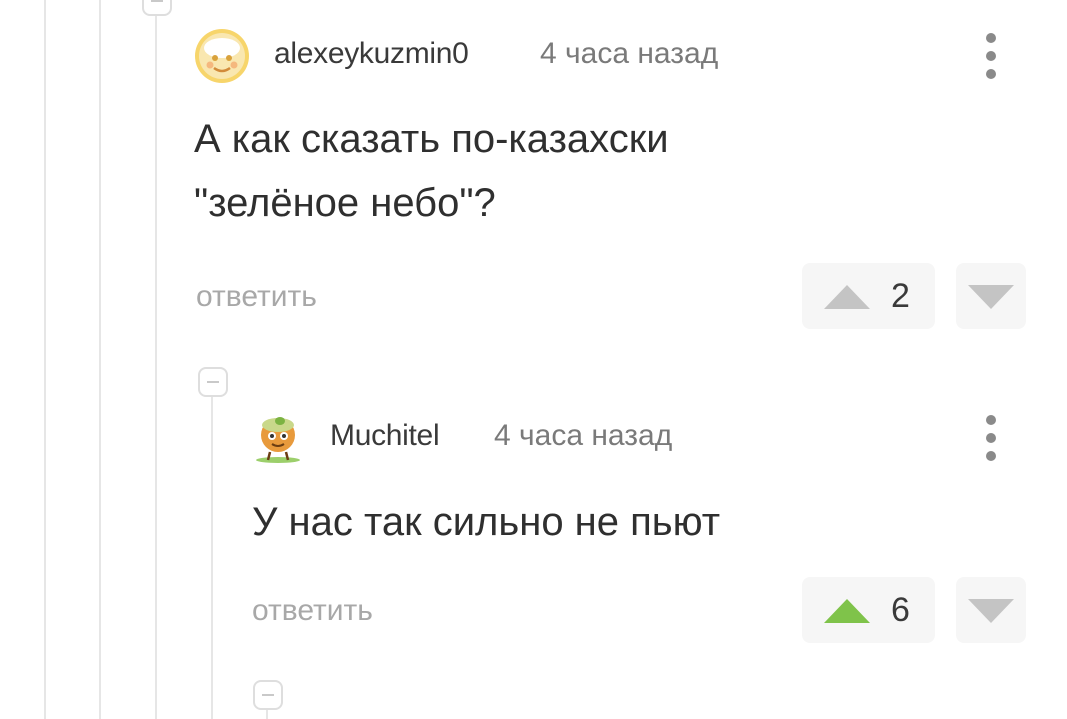  I want to click on comment-text-line: "зелёное небо"?, so click(345, 203).